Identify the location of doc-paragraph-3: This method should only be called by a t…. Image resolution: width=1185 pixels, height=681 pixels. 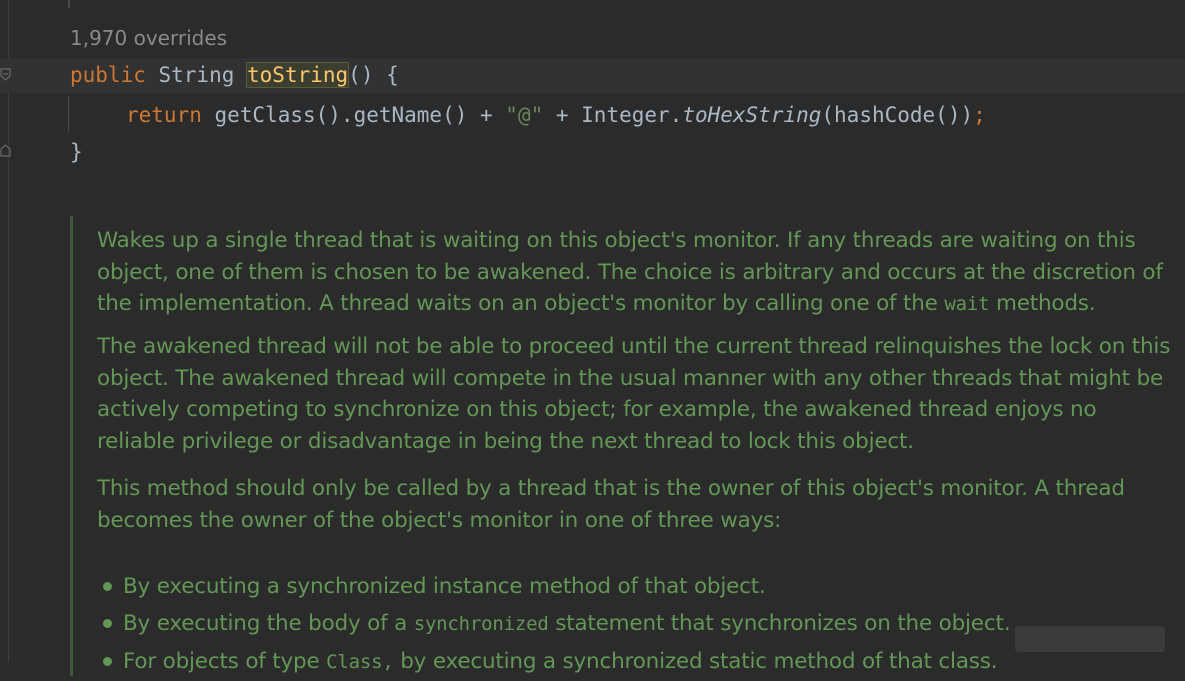
(611, 504).